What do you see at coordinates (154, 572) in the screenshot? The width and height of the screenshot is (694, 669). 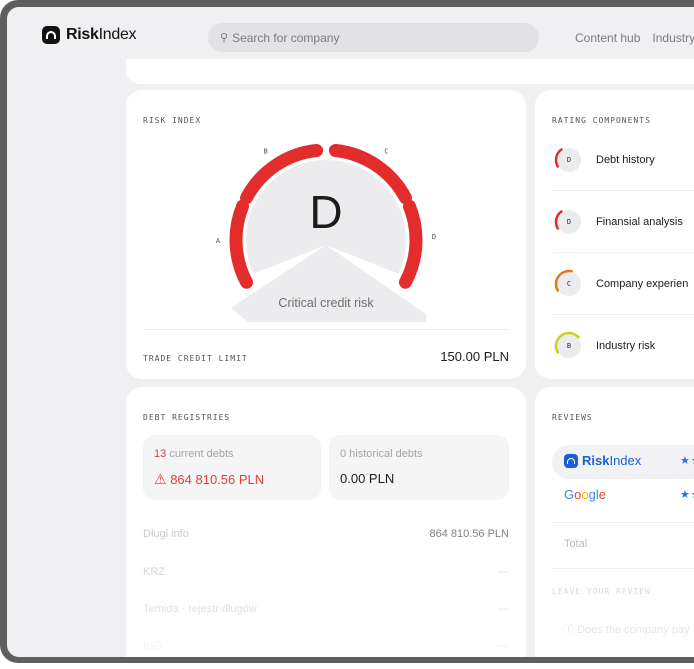 I see `registry-name: KRZ` at bounding box center [154, 572].